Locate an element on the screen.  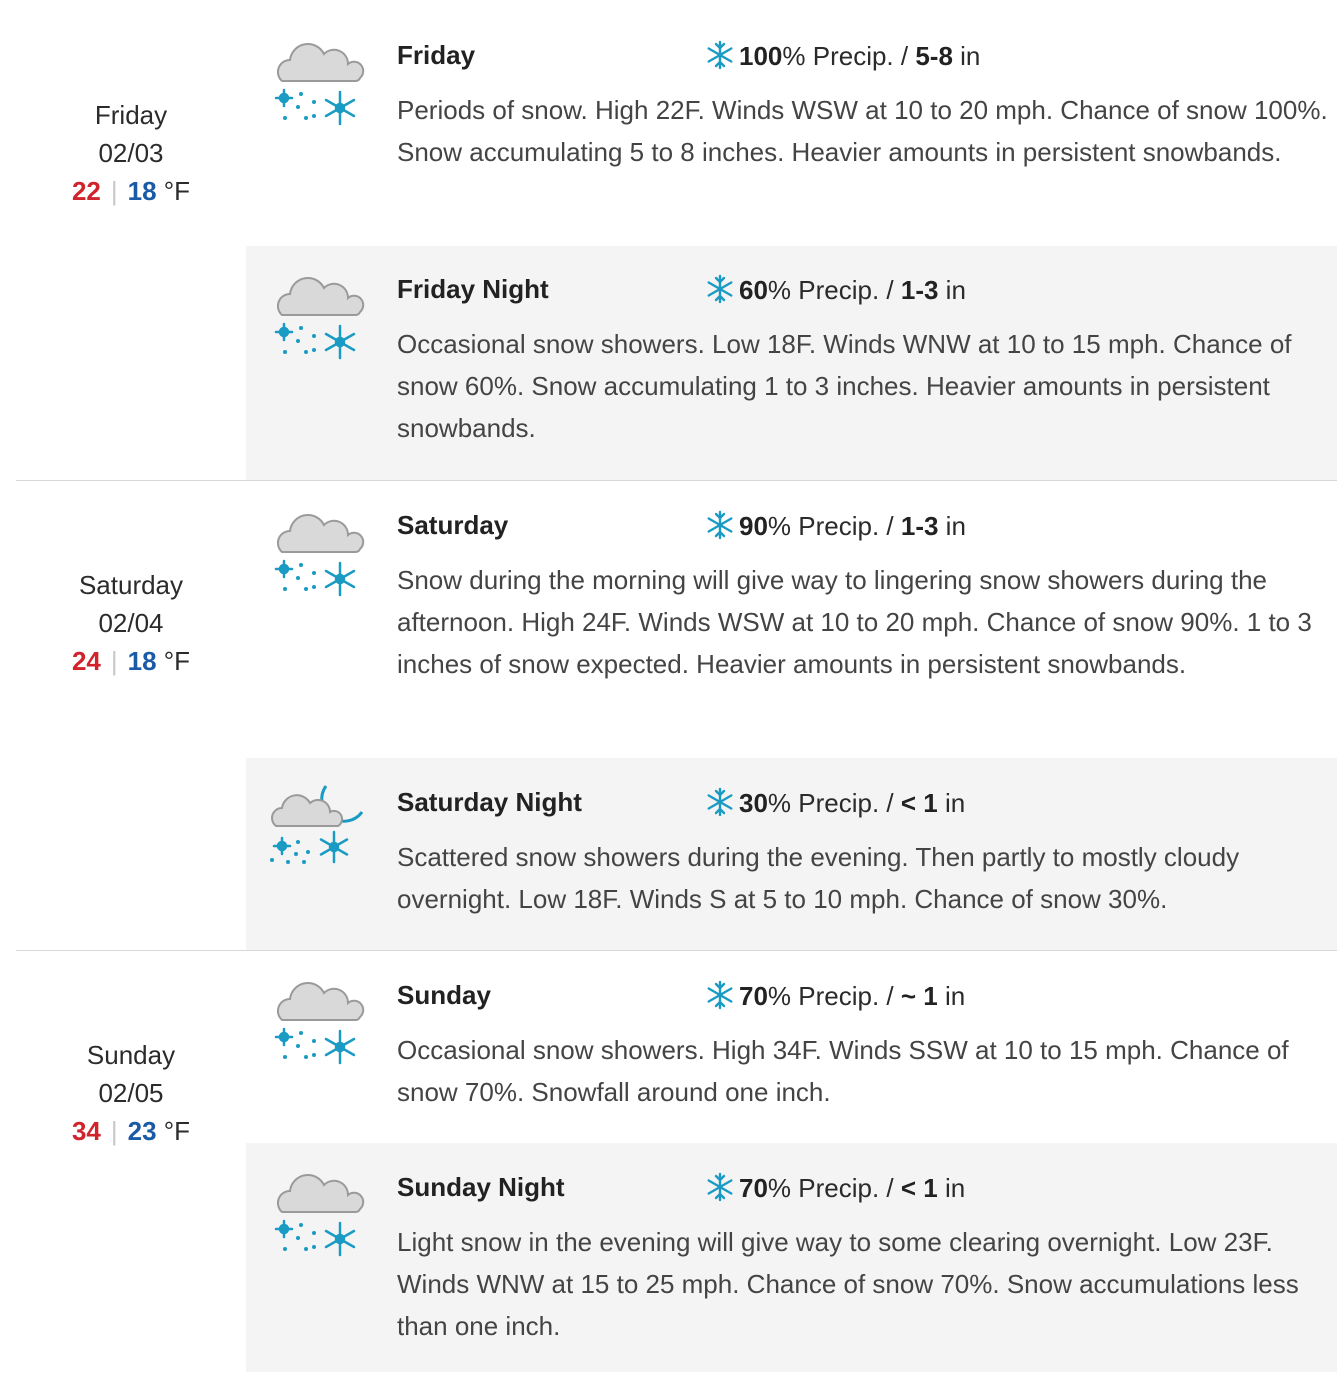
low-temp: 23 is located at coordinates (142, 1131).